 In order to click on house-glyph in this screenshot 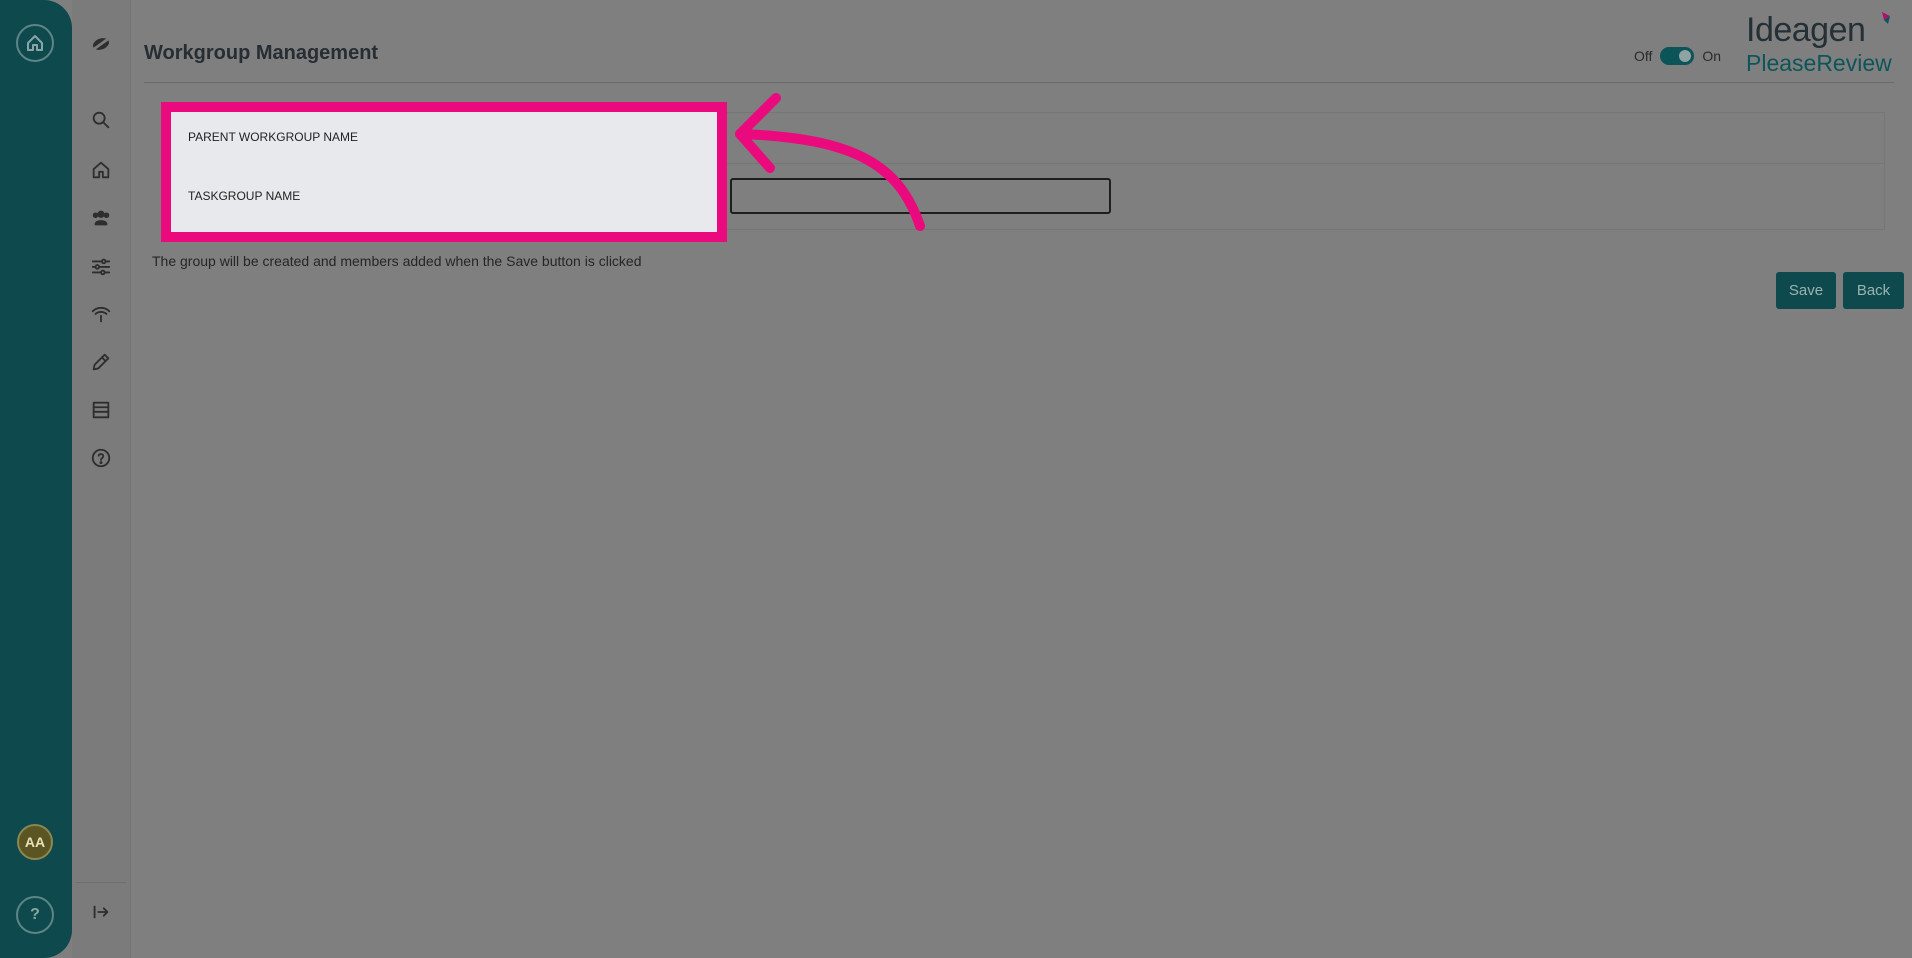, I will do `click(35, 43)`.